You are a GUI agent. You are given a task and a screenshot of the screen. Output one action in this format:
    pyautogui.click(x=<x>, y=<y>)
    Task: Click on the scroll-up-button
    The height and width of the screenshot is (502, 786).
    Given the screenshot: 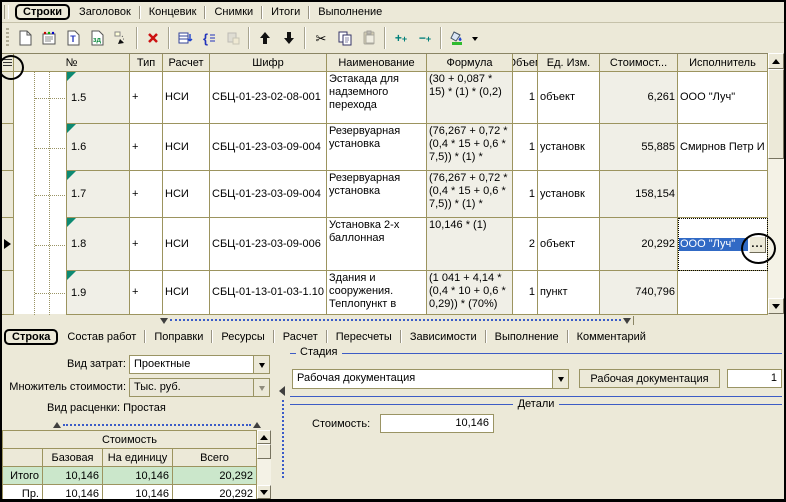 What is the action you would take?
    pyautogui.click(x=264, y=437)
    